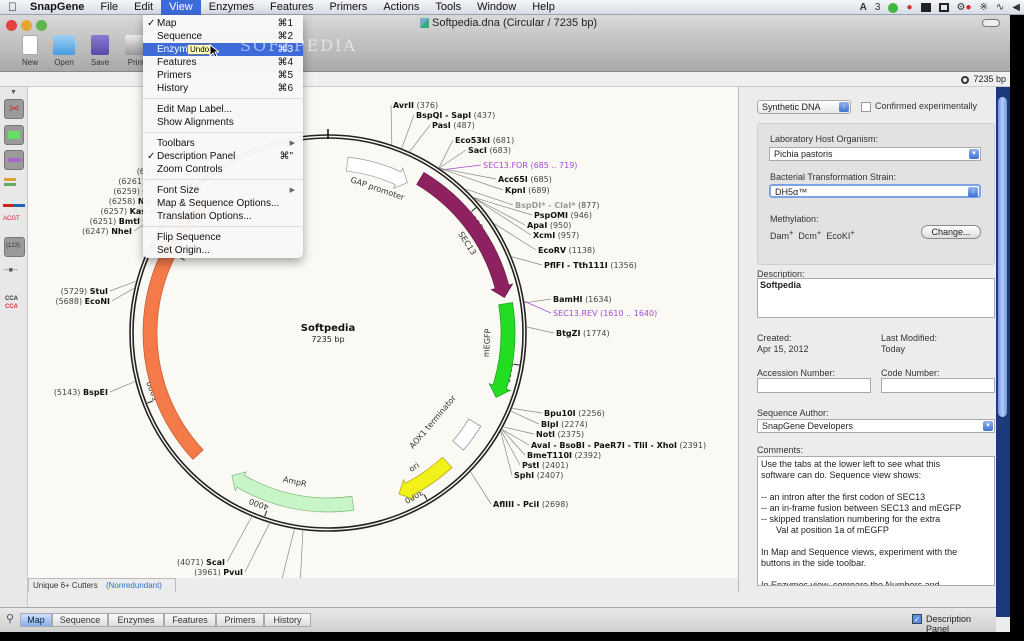 The width and height of the screenshot is (1024, 641). Describe the element at coordinates (57, 7) in the screenshot. I see `menu-app: SnapGene` at that location.